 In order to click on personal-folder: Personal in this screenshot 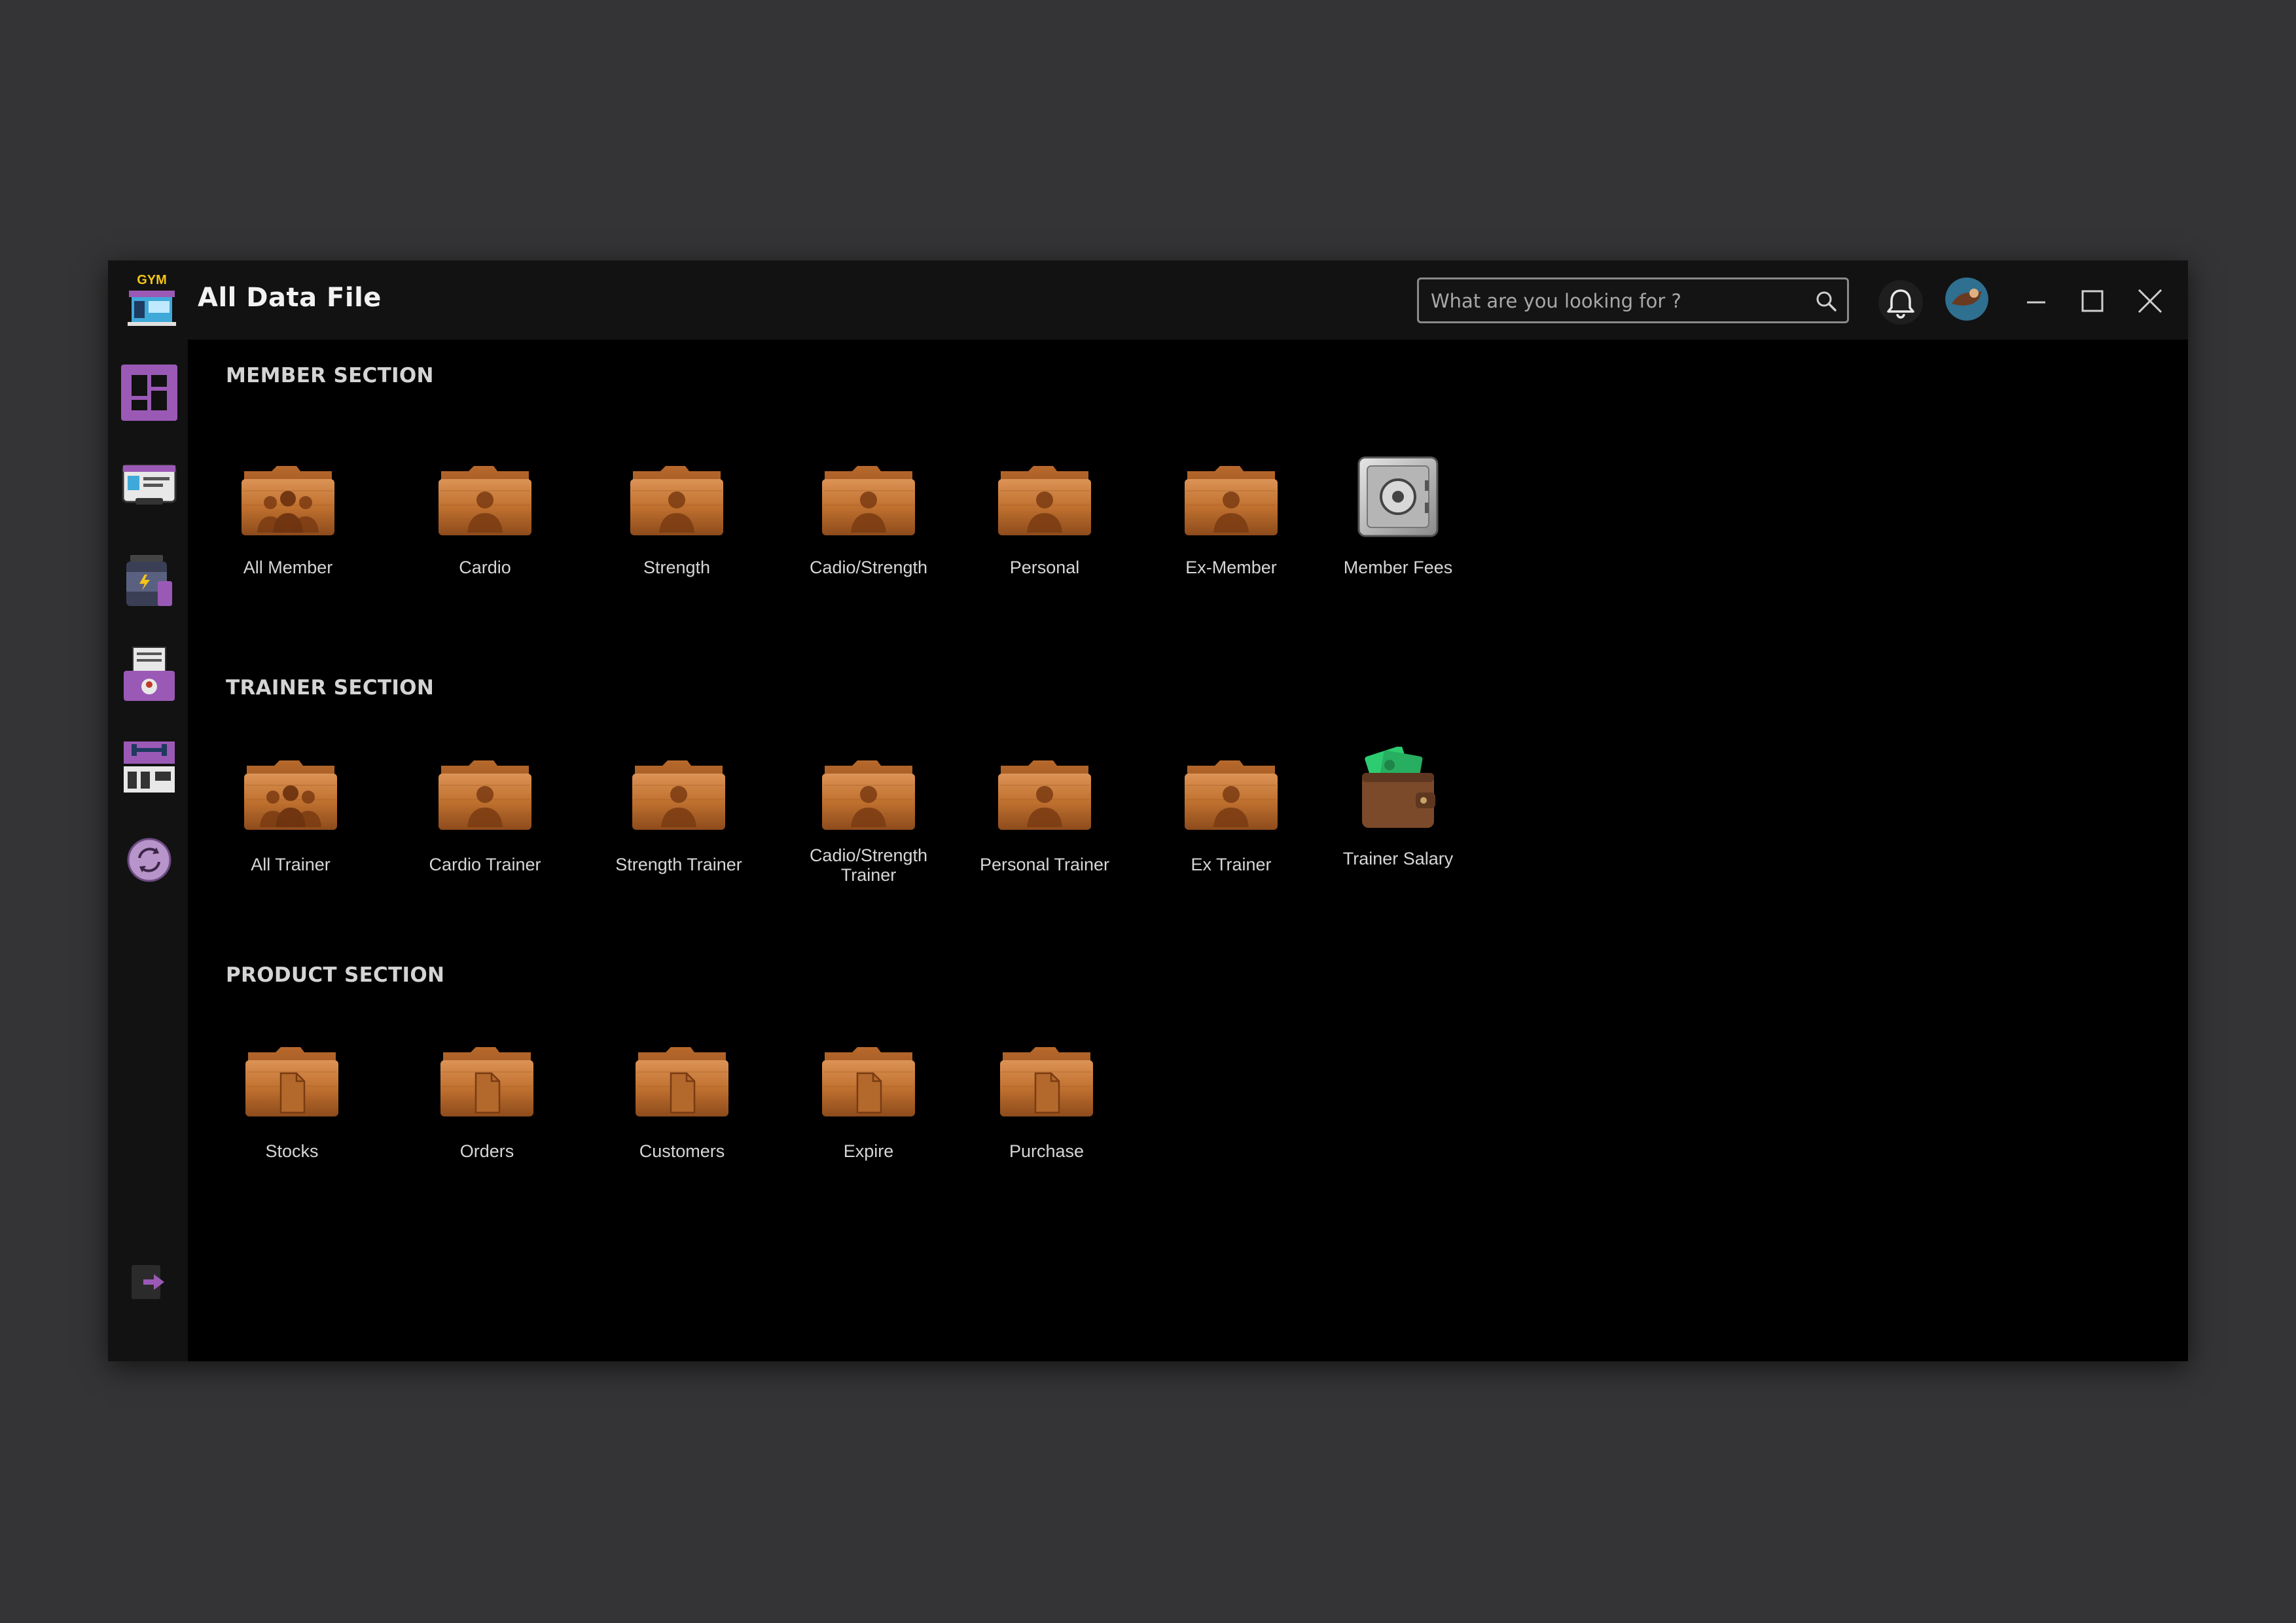, I will do `click(1045, 518)`.